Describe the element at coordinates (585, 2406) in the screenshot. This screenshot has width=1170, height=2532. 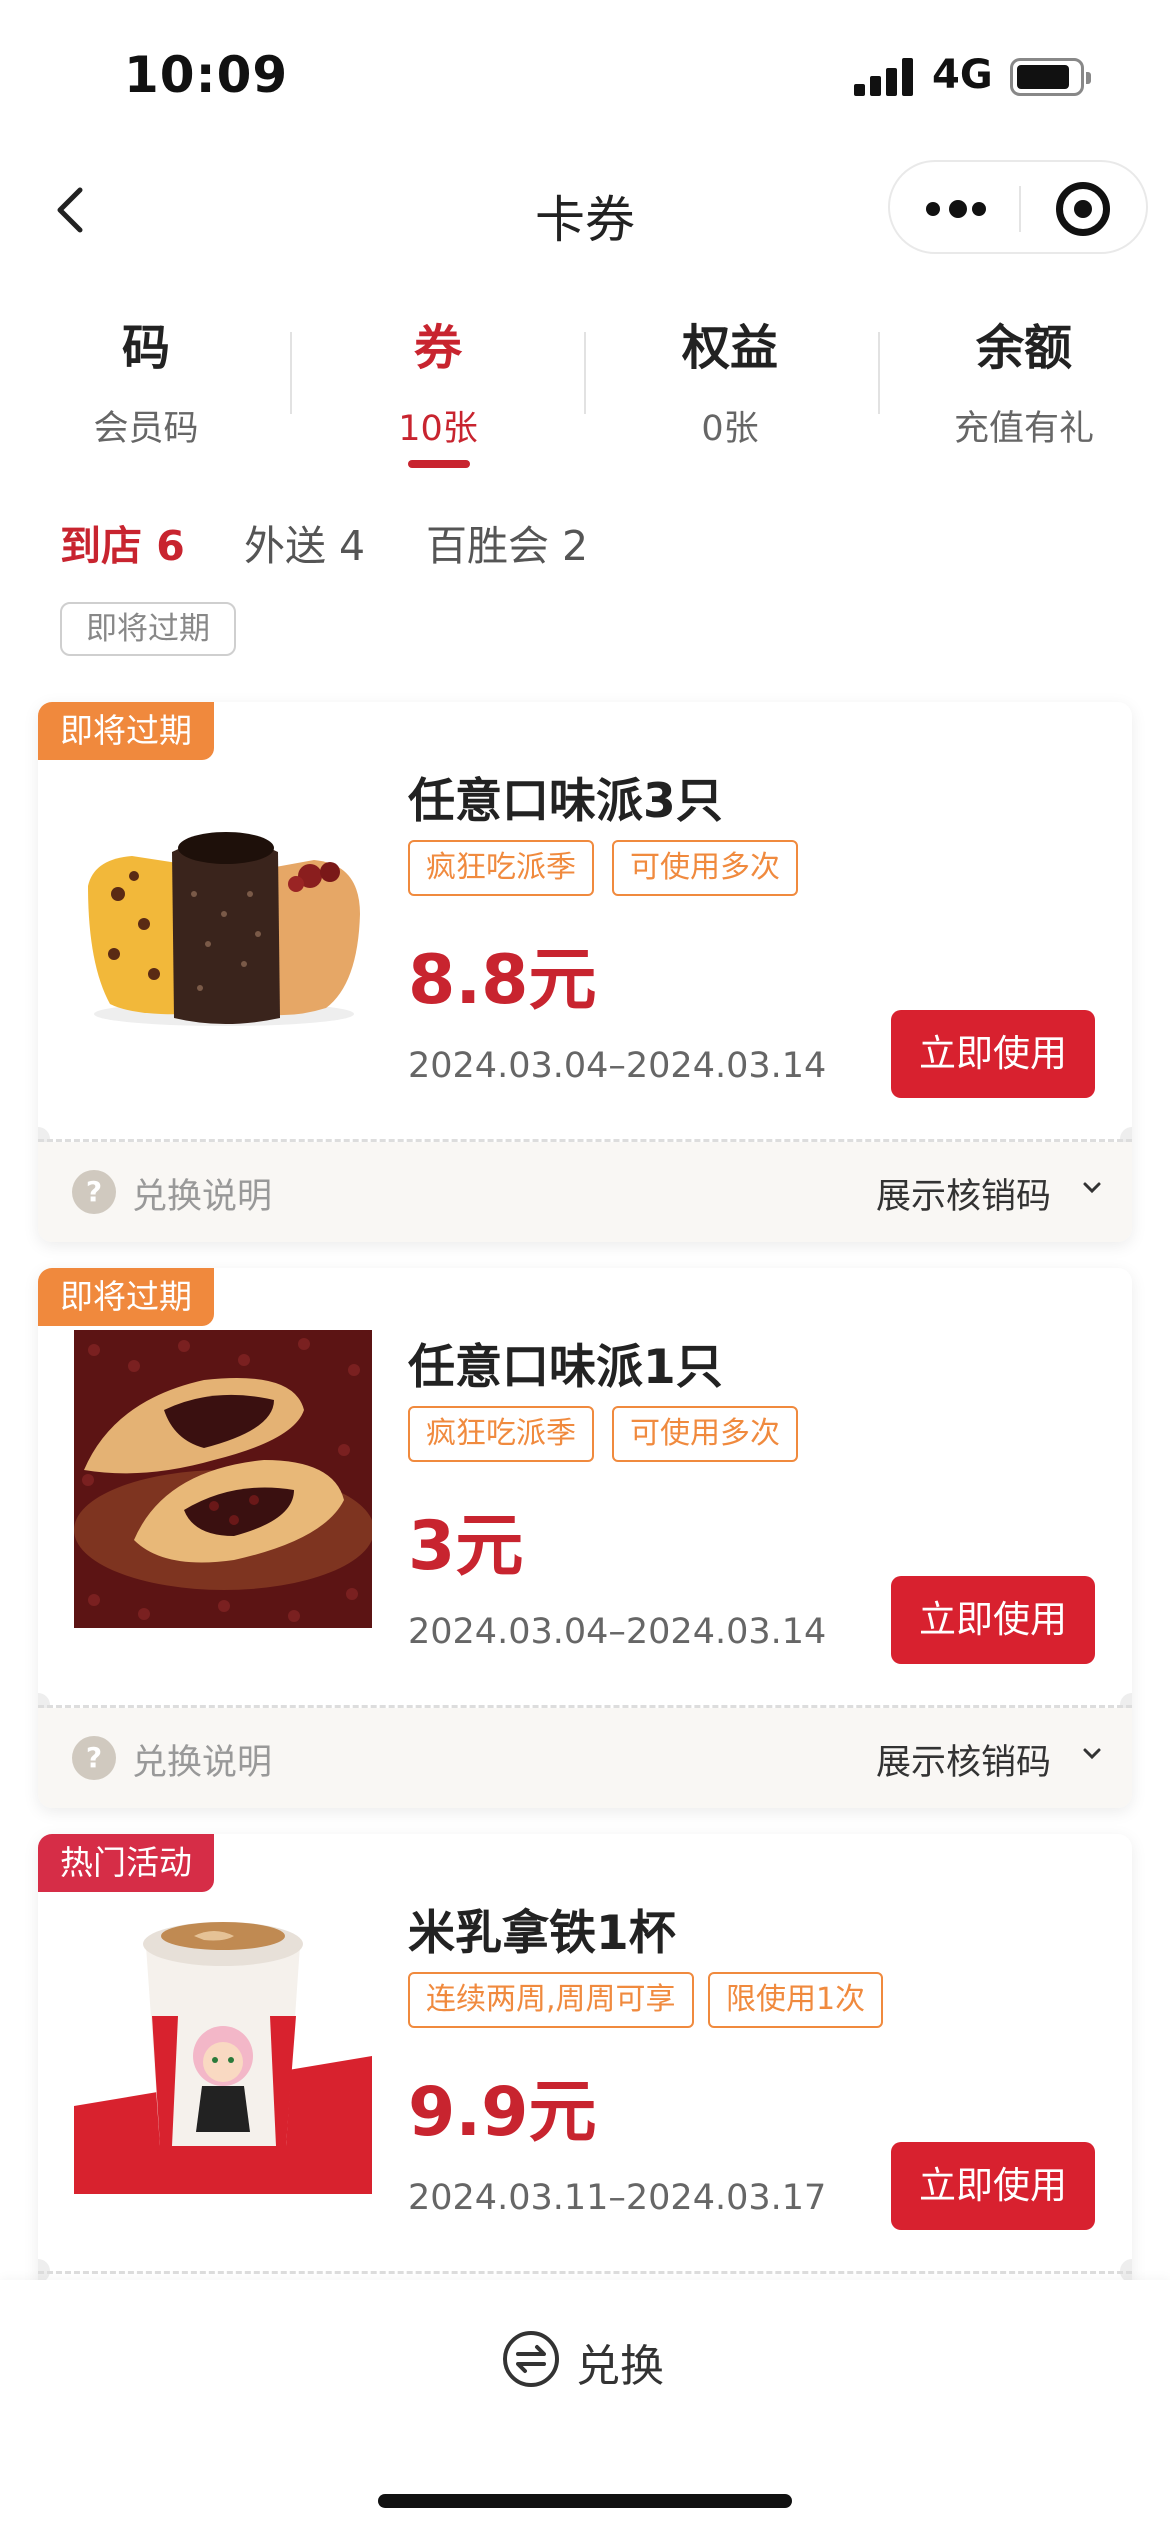
I see `bottom-bar: 兑换` at that location.